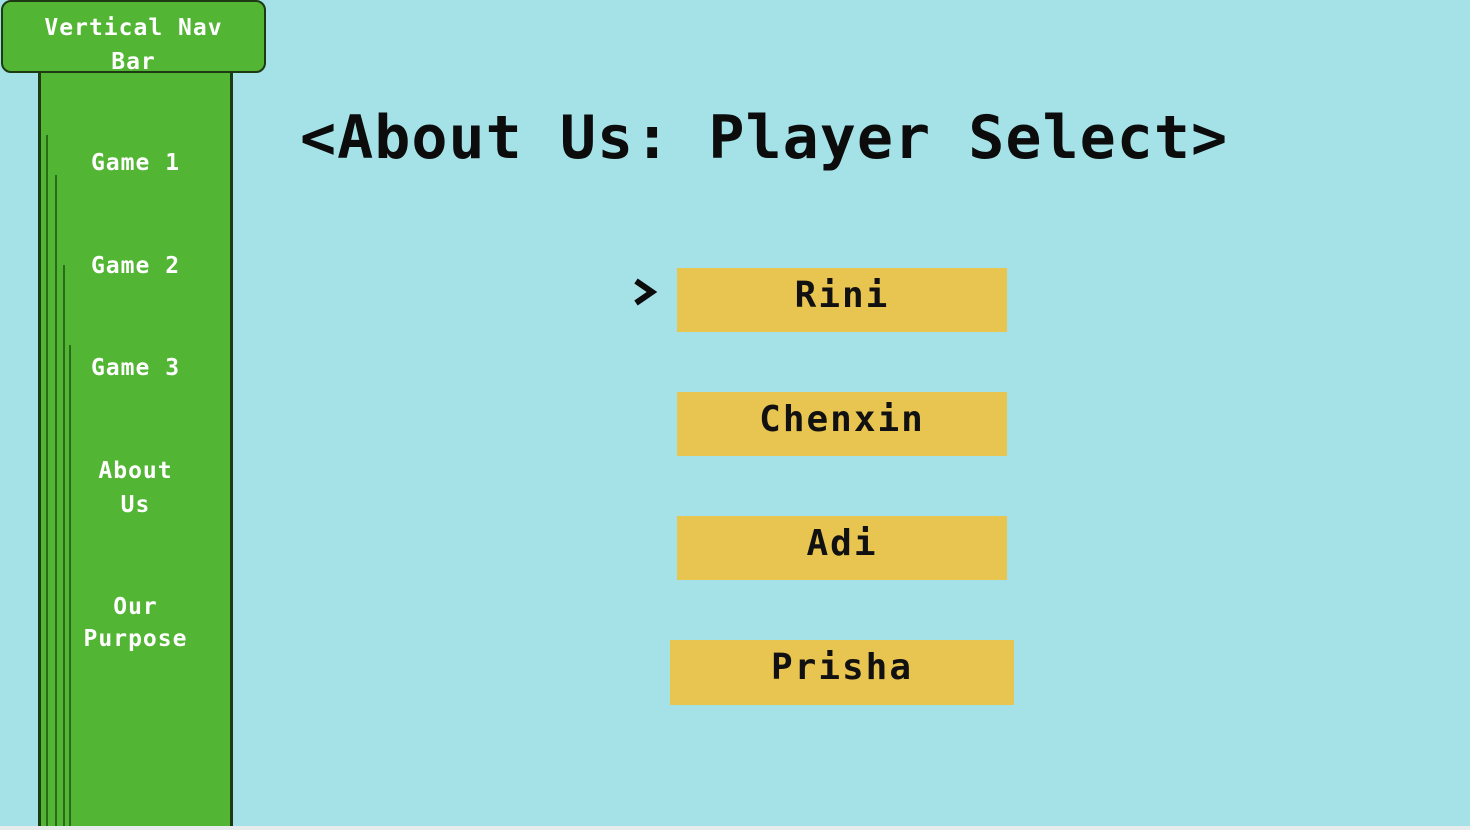  Describe the element at coordinates (842, 424) in the screenshot. I see `player-button-chenxin: Chenxin` at that location.